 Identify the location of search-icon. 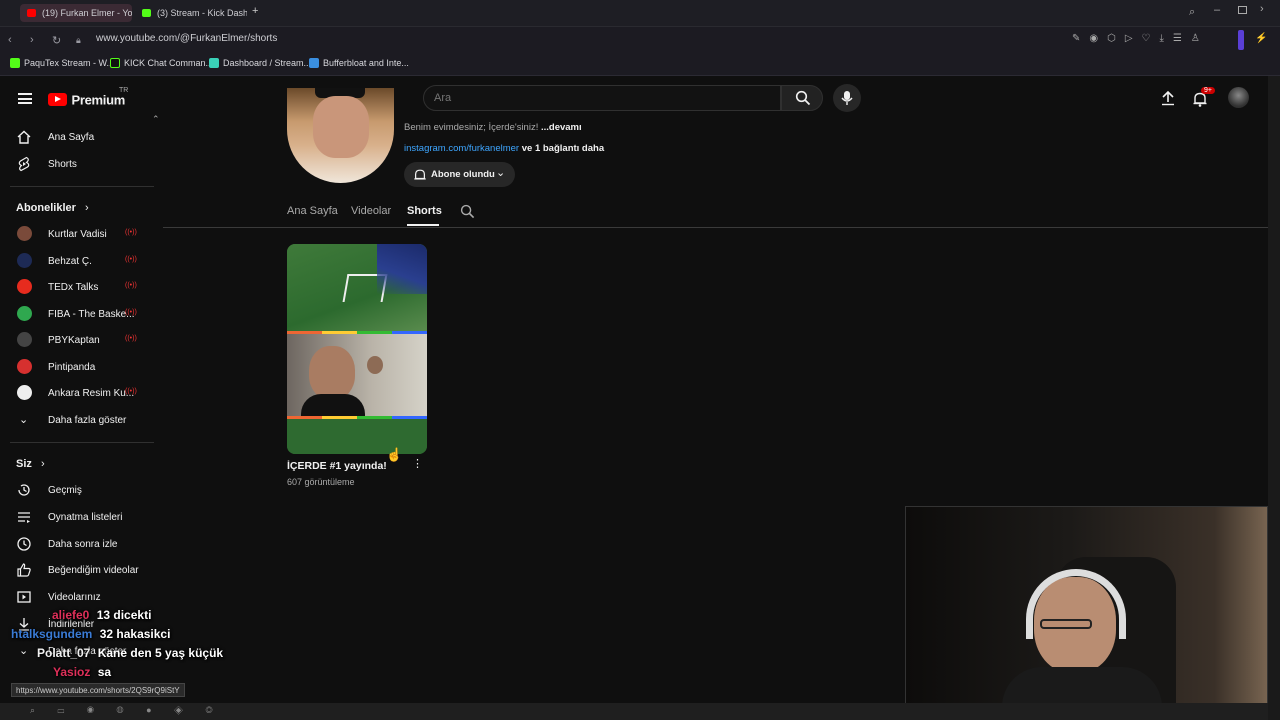
(467, 211).